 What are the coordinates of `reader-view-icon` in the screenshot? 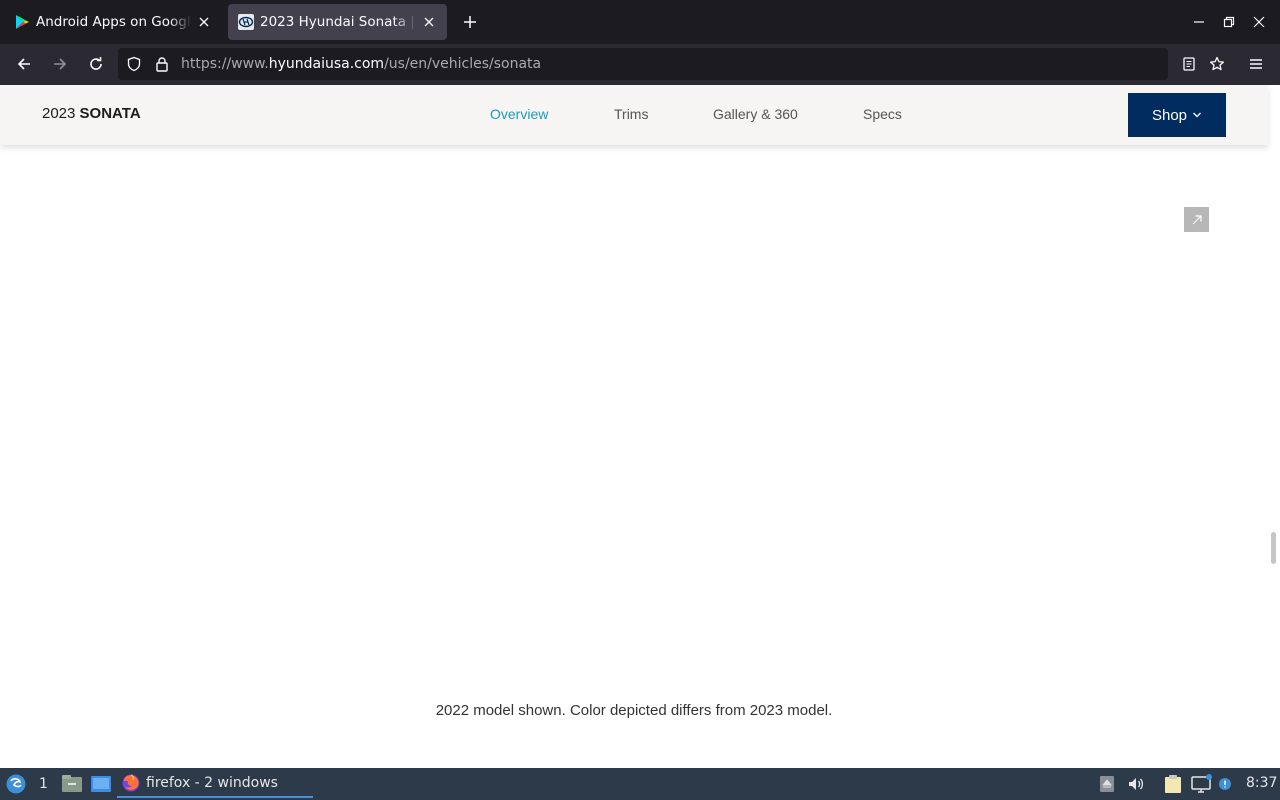 It's located at (1189, 64).